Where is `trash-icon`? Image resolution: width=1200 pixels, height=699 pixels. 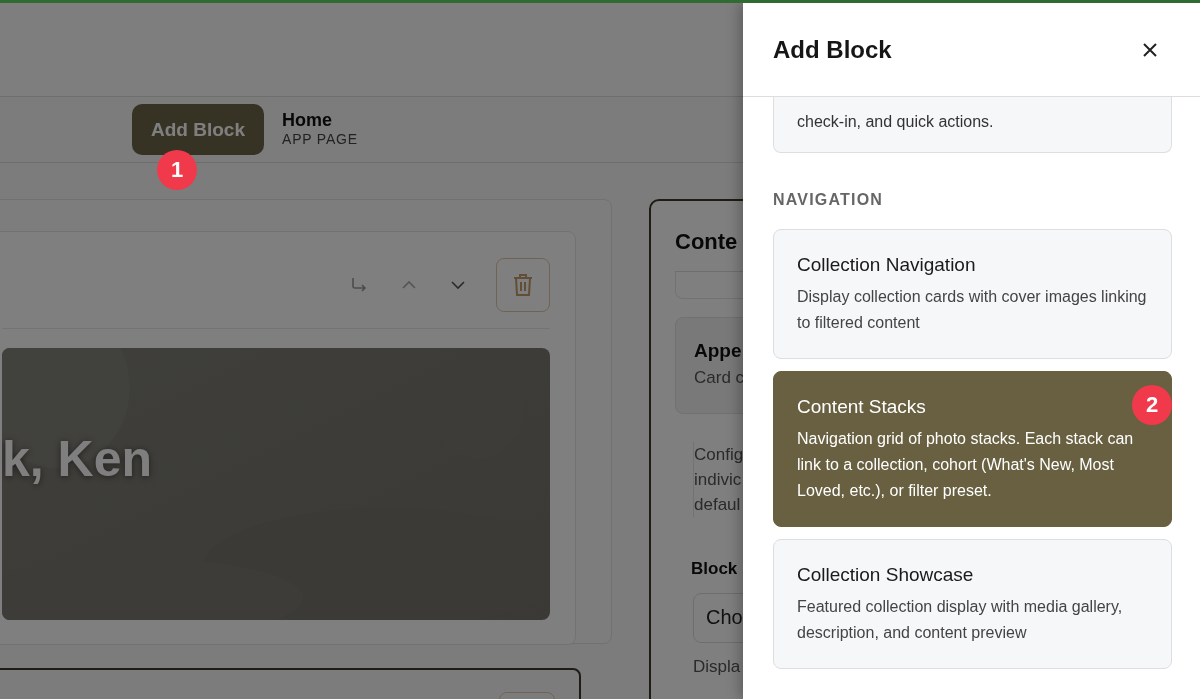
trash-icon is located at coordinates (523, 285).